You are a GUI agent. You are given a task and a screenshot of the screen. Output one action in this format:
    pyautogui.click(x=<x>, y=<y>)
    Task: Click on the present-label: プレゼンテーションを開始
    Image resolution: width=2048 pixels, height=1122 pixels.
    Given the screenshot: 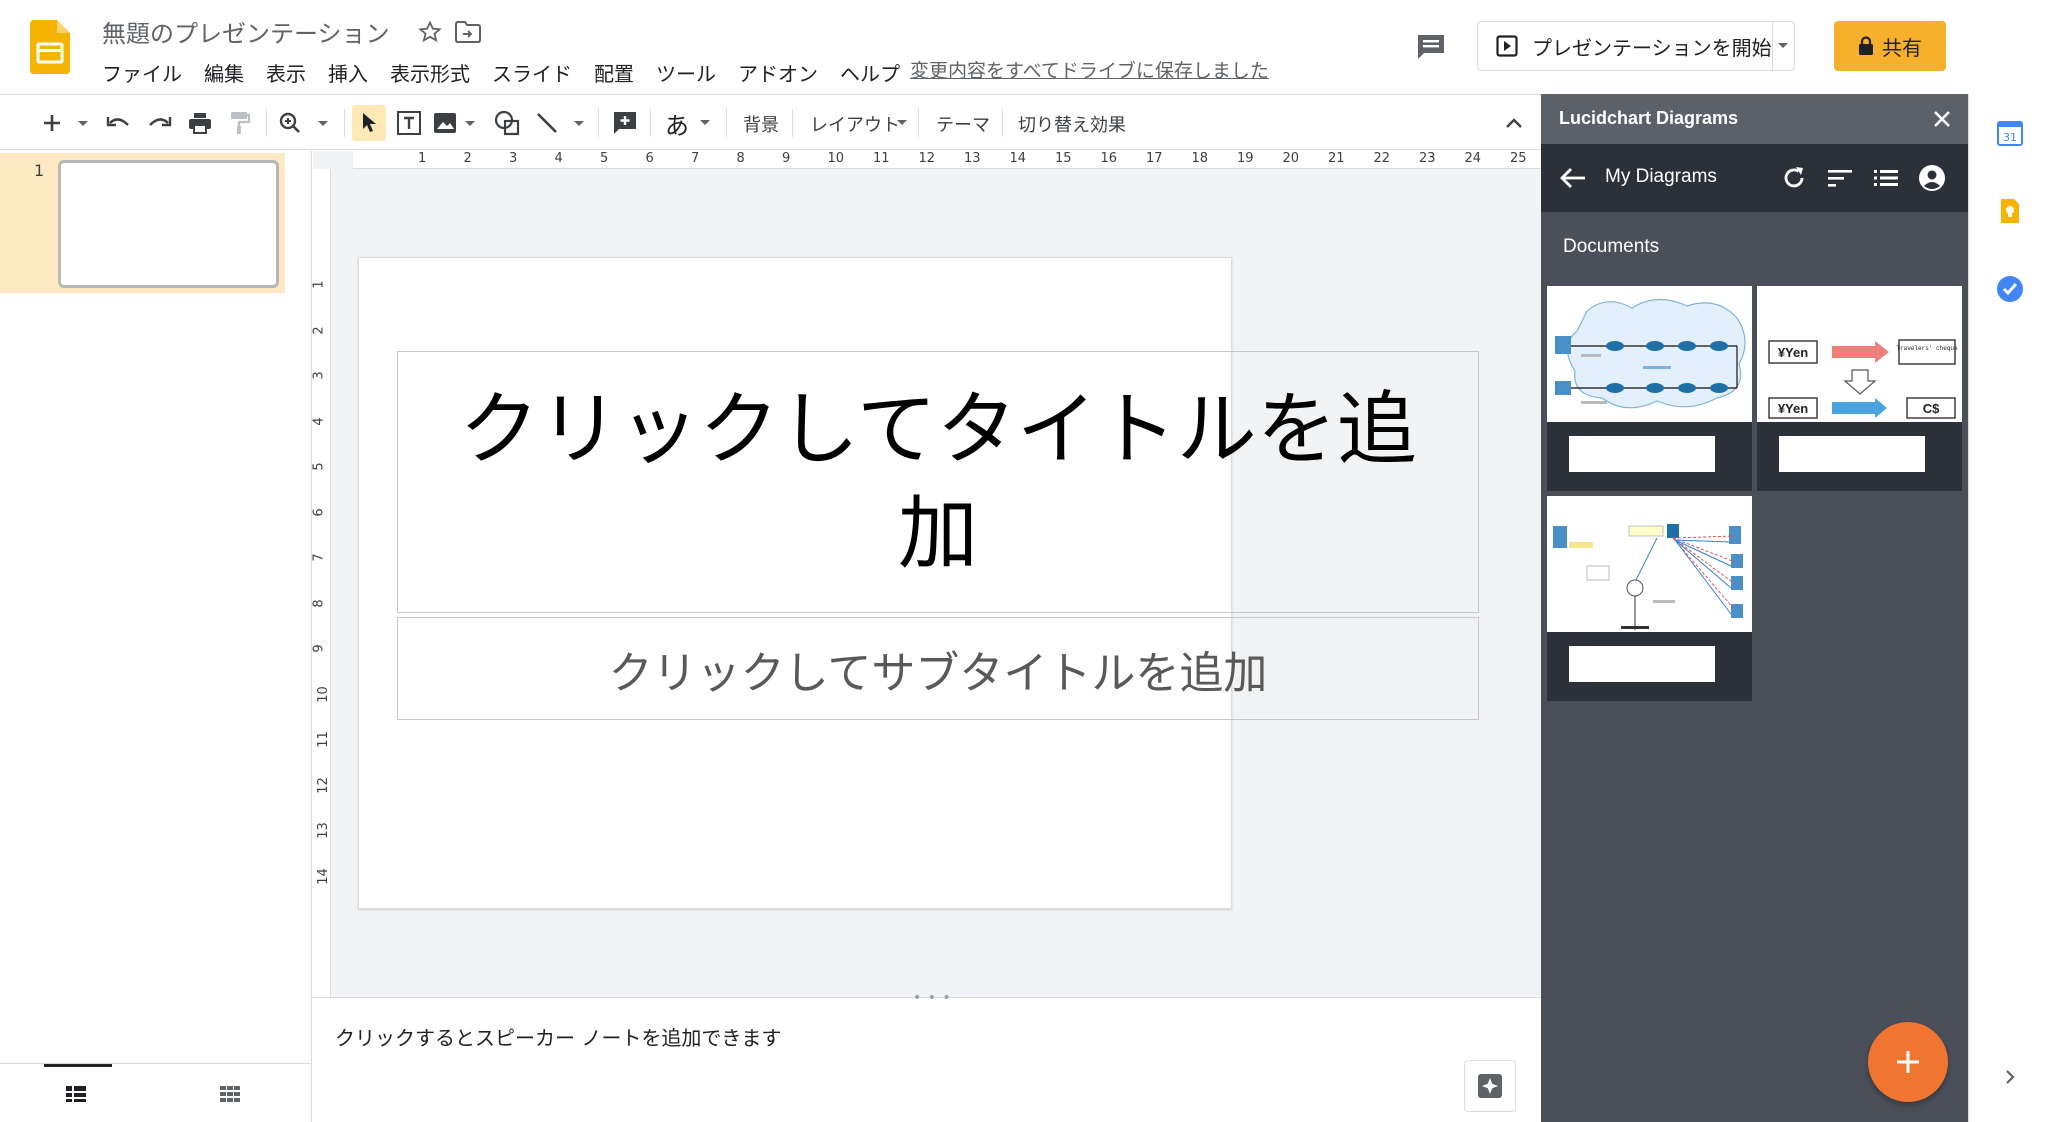 What is the action you would take?
    pyautogui.click(x=1652, y=47)
    